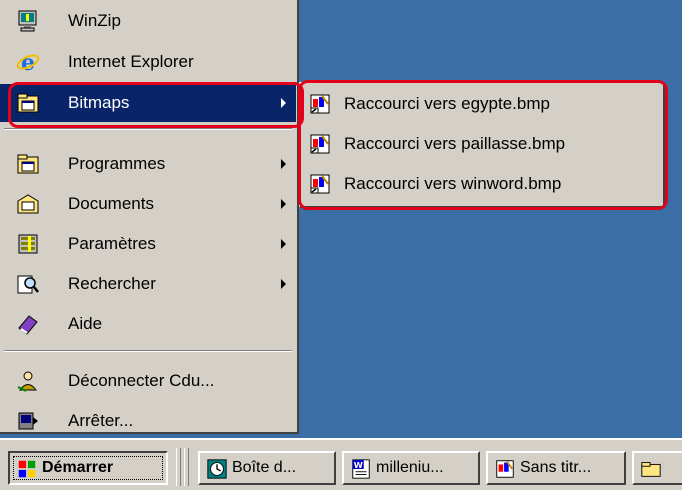 Image resolution: width=682 pixels, height=490 pixels. Describe the element at coordinates (28, 284) in the screenshot. I see `search-icon` at that location.